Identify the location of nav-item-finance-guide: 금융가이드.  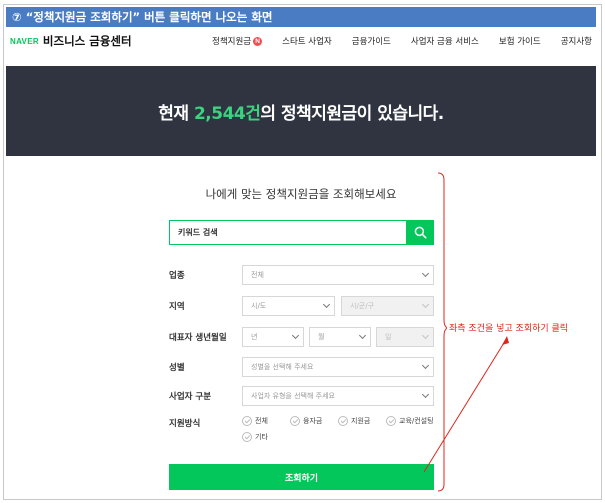
(371, 41).